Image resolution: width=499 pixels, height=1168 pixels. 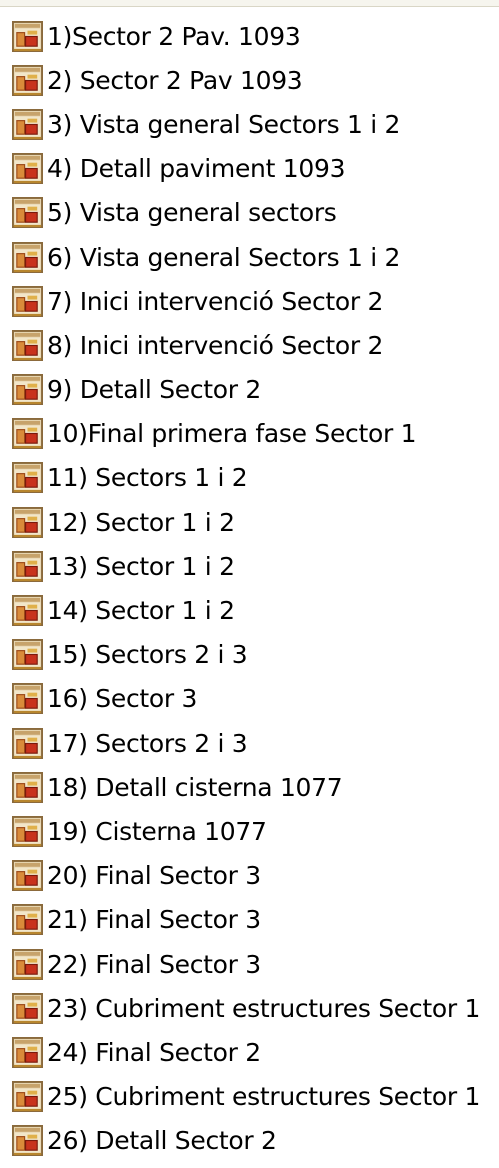 I want to click on file-list-item: 25) Cubriment estructures Sector 1, so click(x=249, y=1097).